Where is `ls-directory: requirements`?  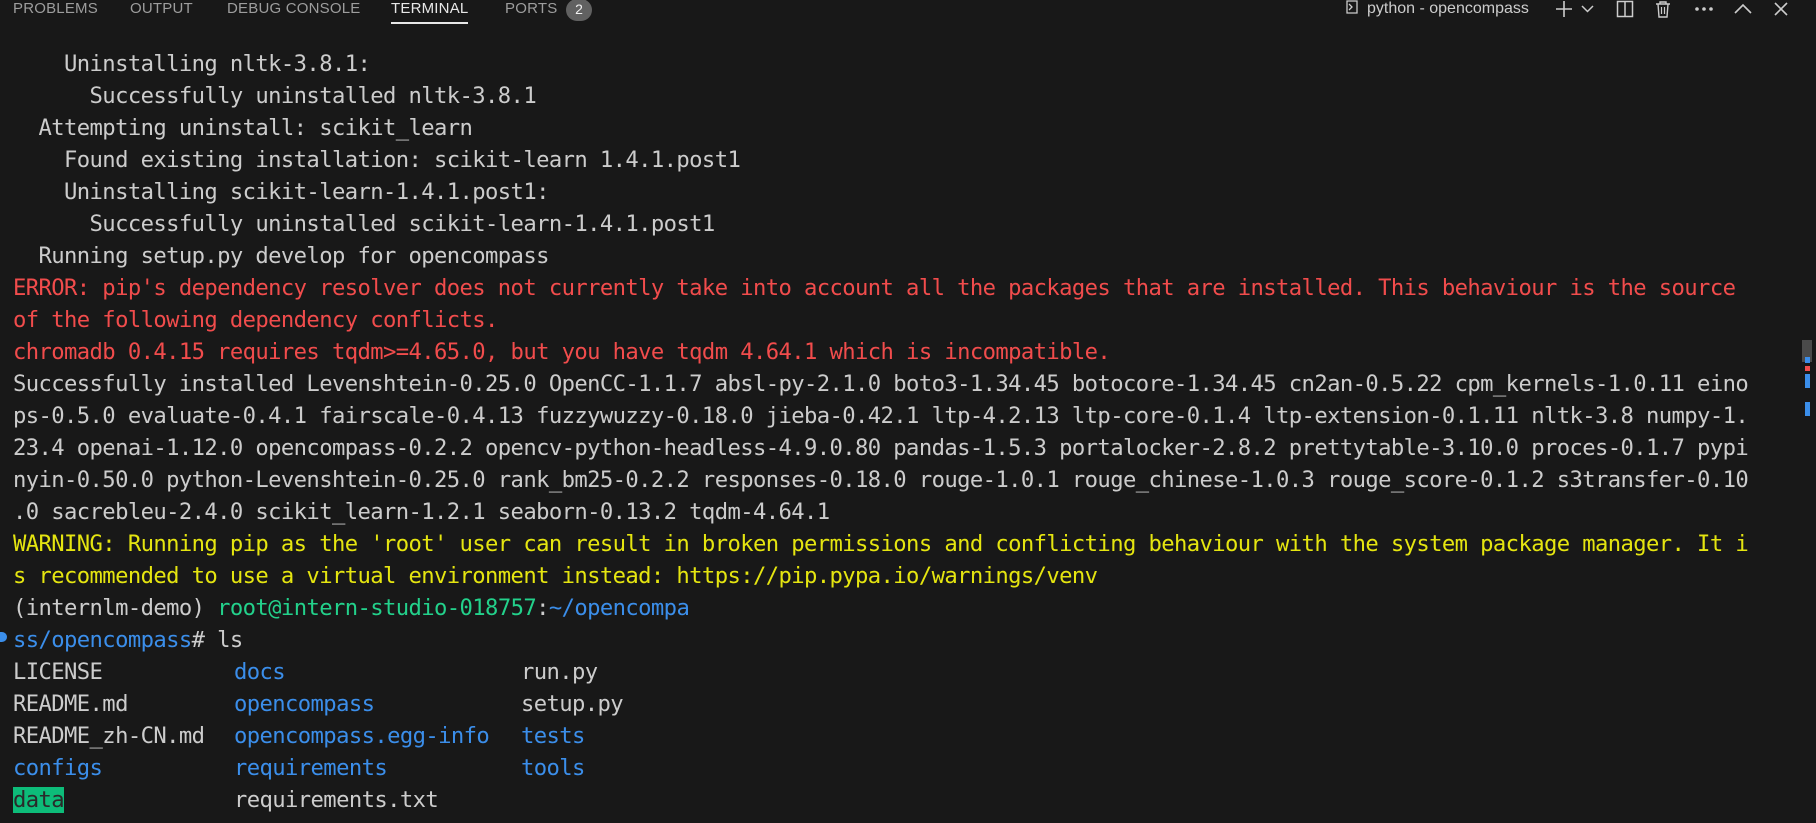 ls-directory: requirements is located at coordinates (311, 768).